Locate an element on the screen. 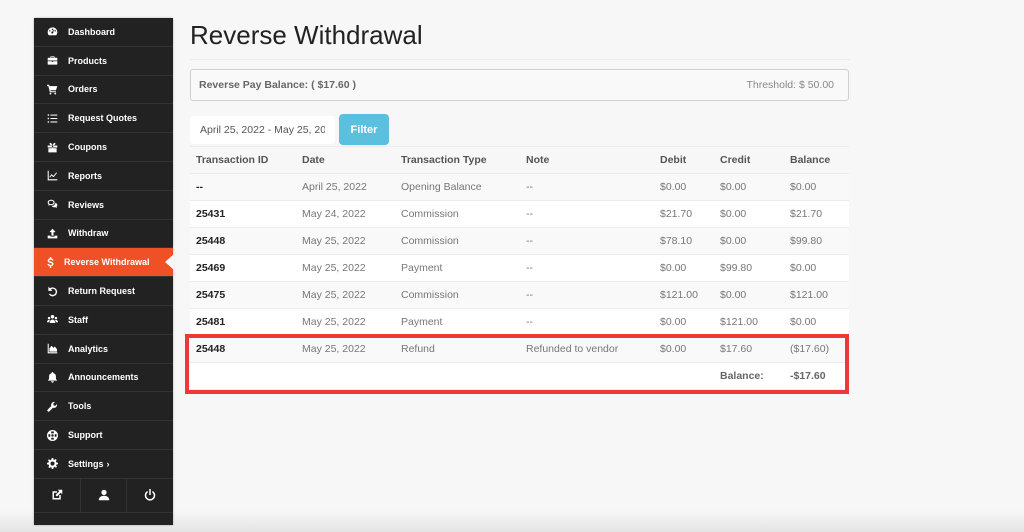 This screenshot has height=532, width=1024. credit-cell: $99.80 is located at coordinates (749, 268).